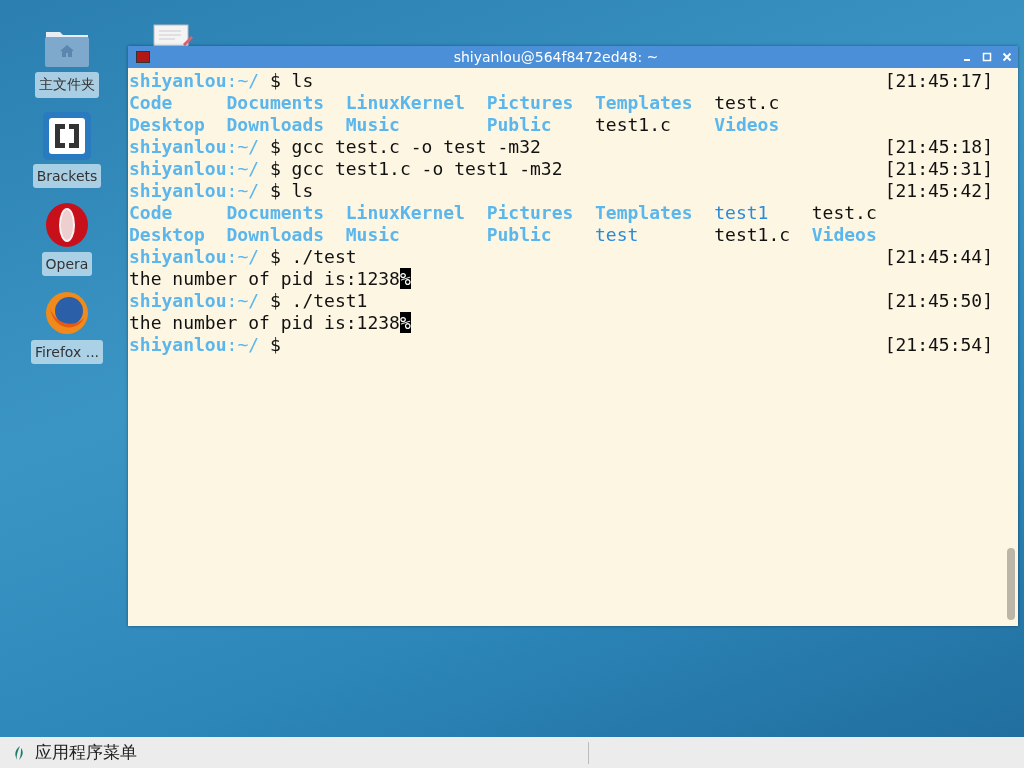  What do you see at coordinates (67, 264) in the screenshot?
I see `desktop-icon-label: Opera` at bounding box center [67, 264].